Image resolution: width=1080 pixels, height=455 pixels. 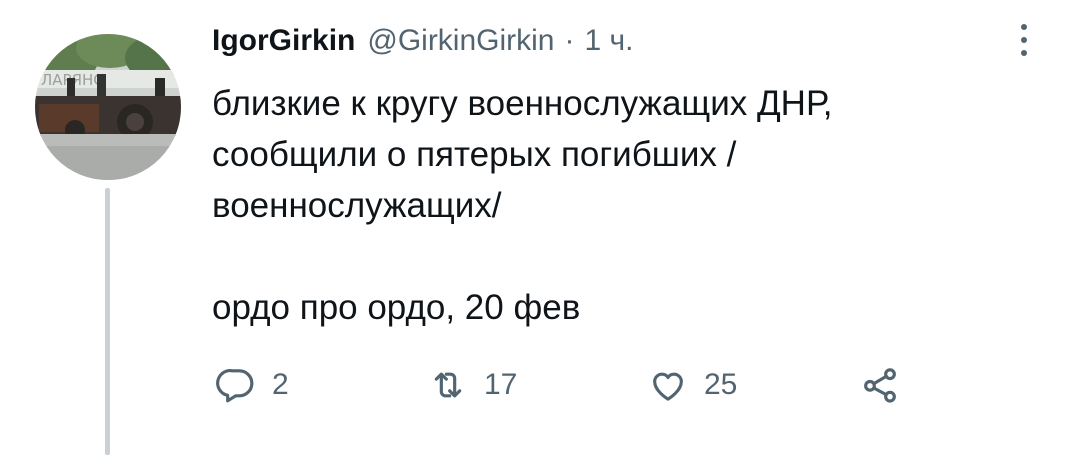 What do you see at coordinates (472, 385) in the screenshot?
I see `retweet-button: 17` at bounding box center [472, 385].